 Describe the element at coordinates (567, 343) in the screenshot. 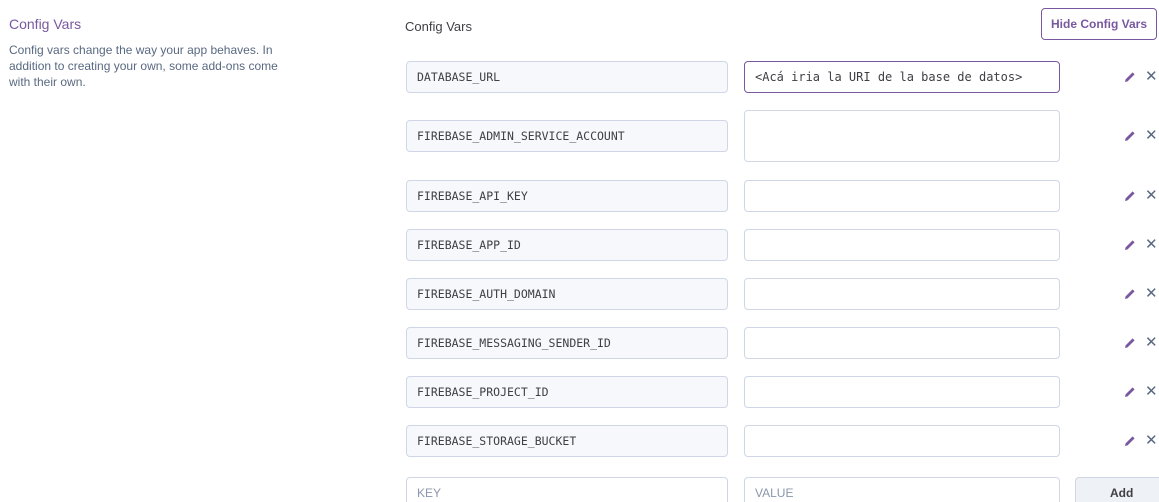

I see `config-var-key: FIREBASE_MESSAGING_SENDER_ID` at that location.